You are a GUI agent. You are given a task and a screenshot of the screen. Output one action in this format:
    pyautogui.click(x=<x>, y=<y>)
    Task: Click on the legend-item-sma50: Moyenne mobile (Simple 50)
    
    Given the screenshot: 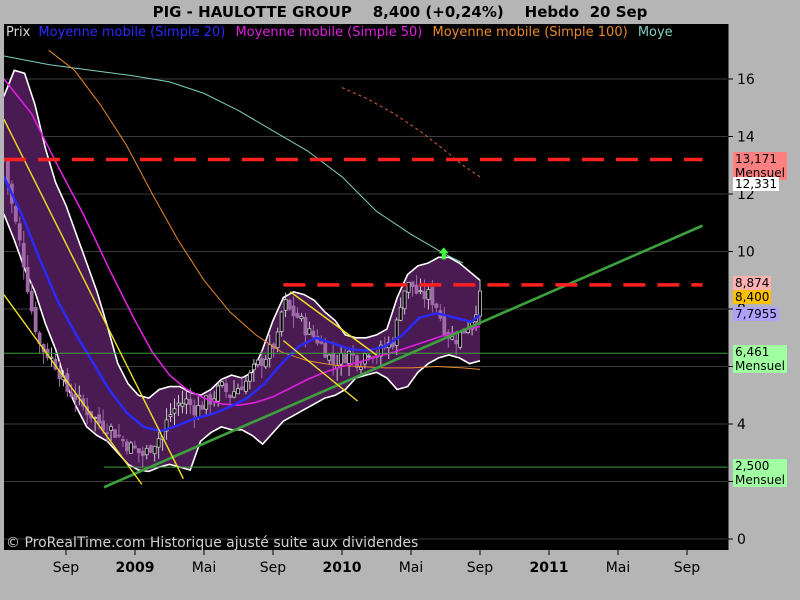 What is the action you would take?
    pyautogui.click(x=328, y=32)
    